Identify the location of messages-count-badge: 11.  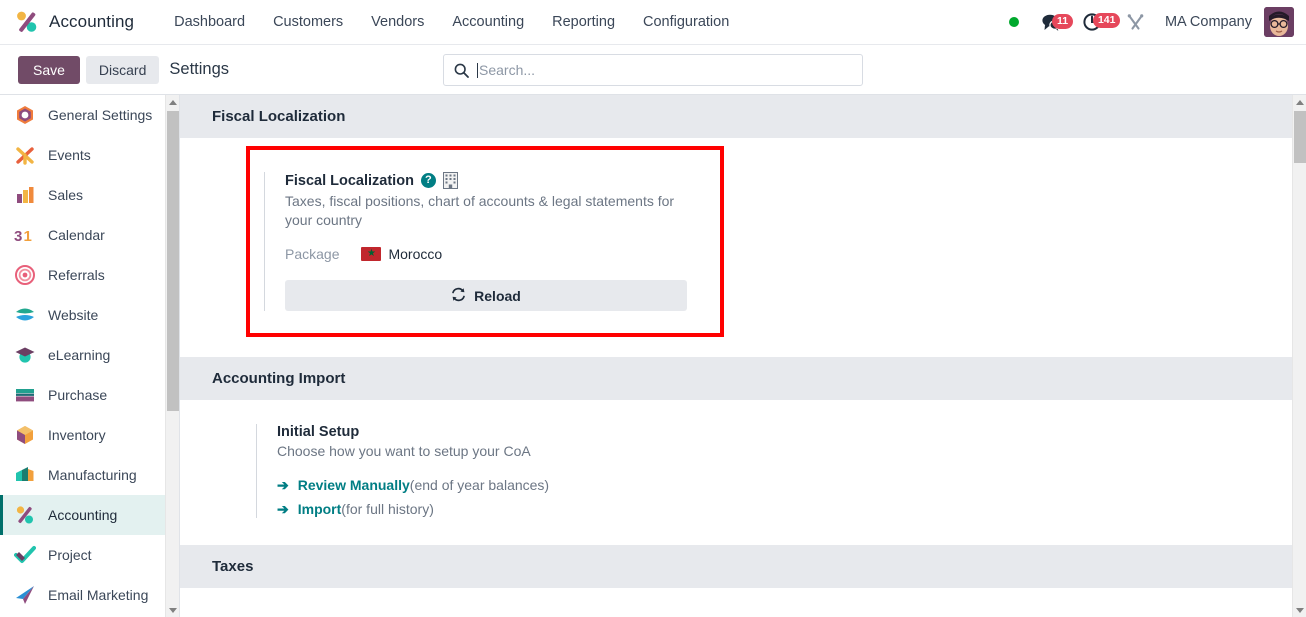
(1062, 21).